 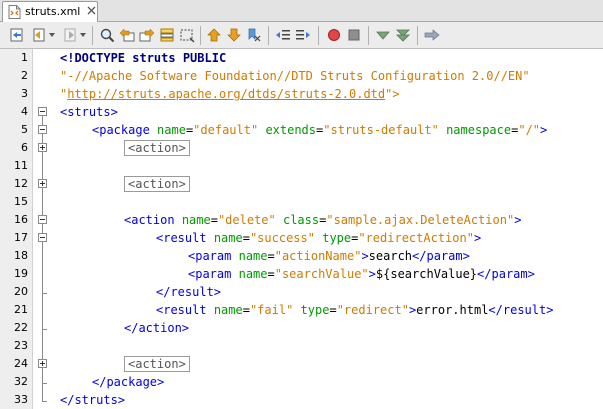 What do you see at coordinates (52, 35) in the screenshot?
I see `back-dropdown-icon` at bounding box center [52, 35].